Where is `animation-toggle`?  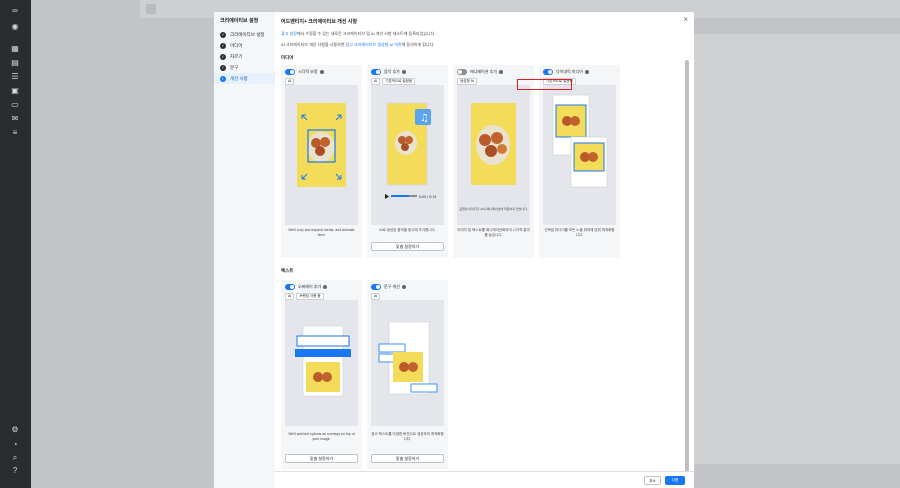
animation-toggle is located at coordinates (462, 72).